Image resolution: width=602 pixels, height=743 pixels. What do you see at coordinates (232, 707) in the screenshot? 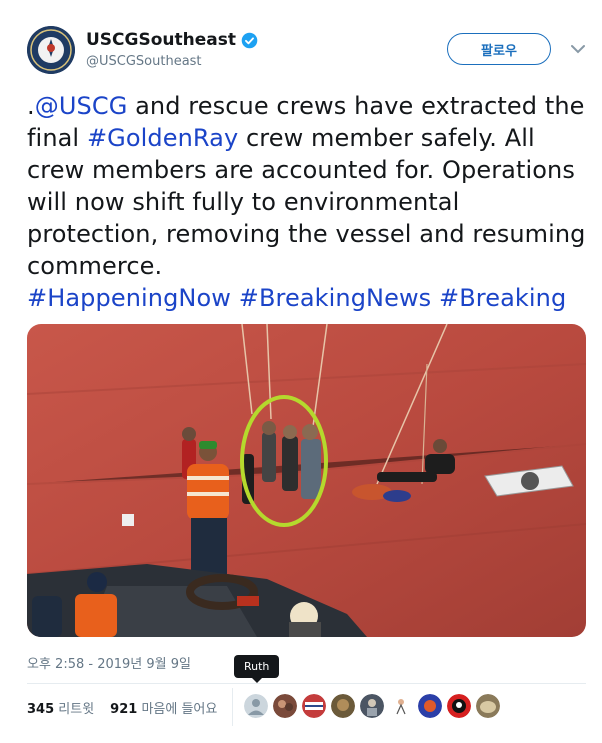
I see `stats-separator` at bounding box center [232, 707].